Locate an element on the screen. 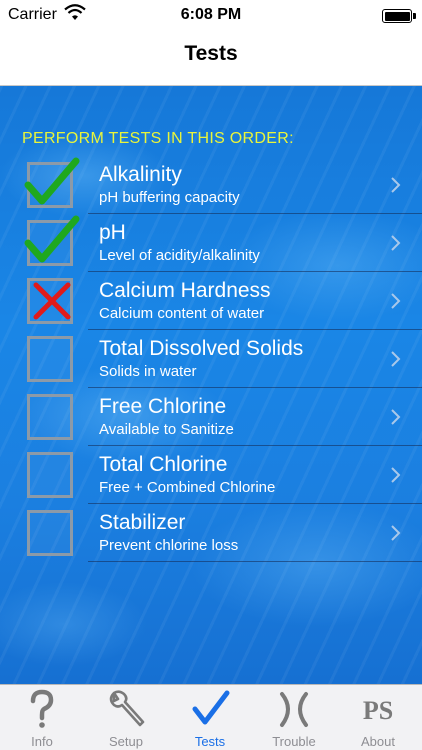 The height and width of the screenshot is (750, 422). test-title: Free Chlorine is located at coordinates (163, 406).